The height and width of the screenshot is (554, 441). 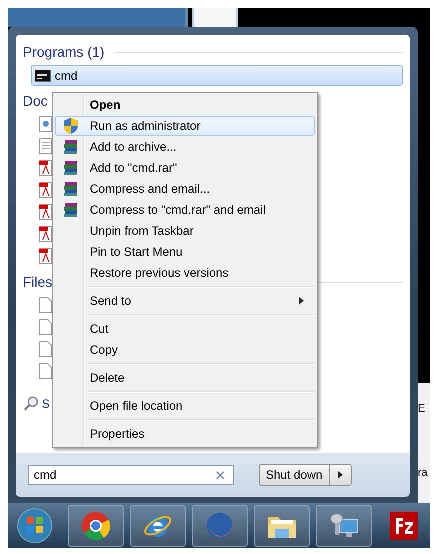 I want to click on menu-item: Run as administrator, so click(x=185, y=126).